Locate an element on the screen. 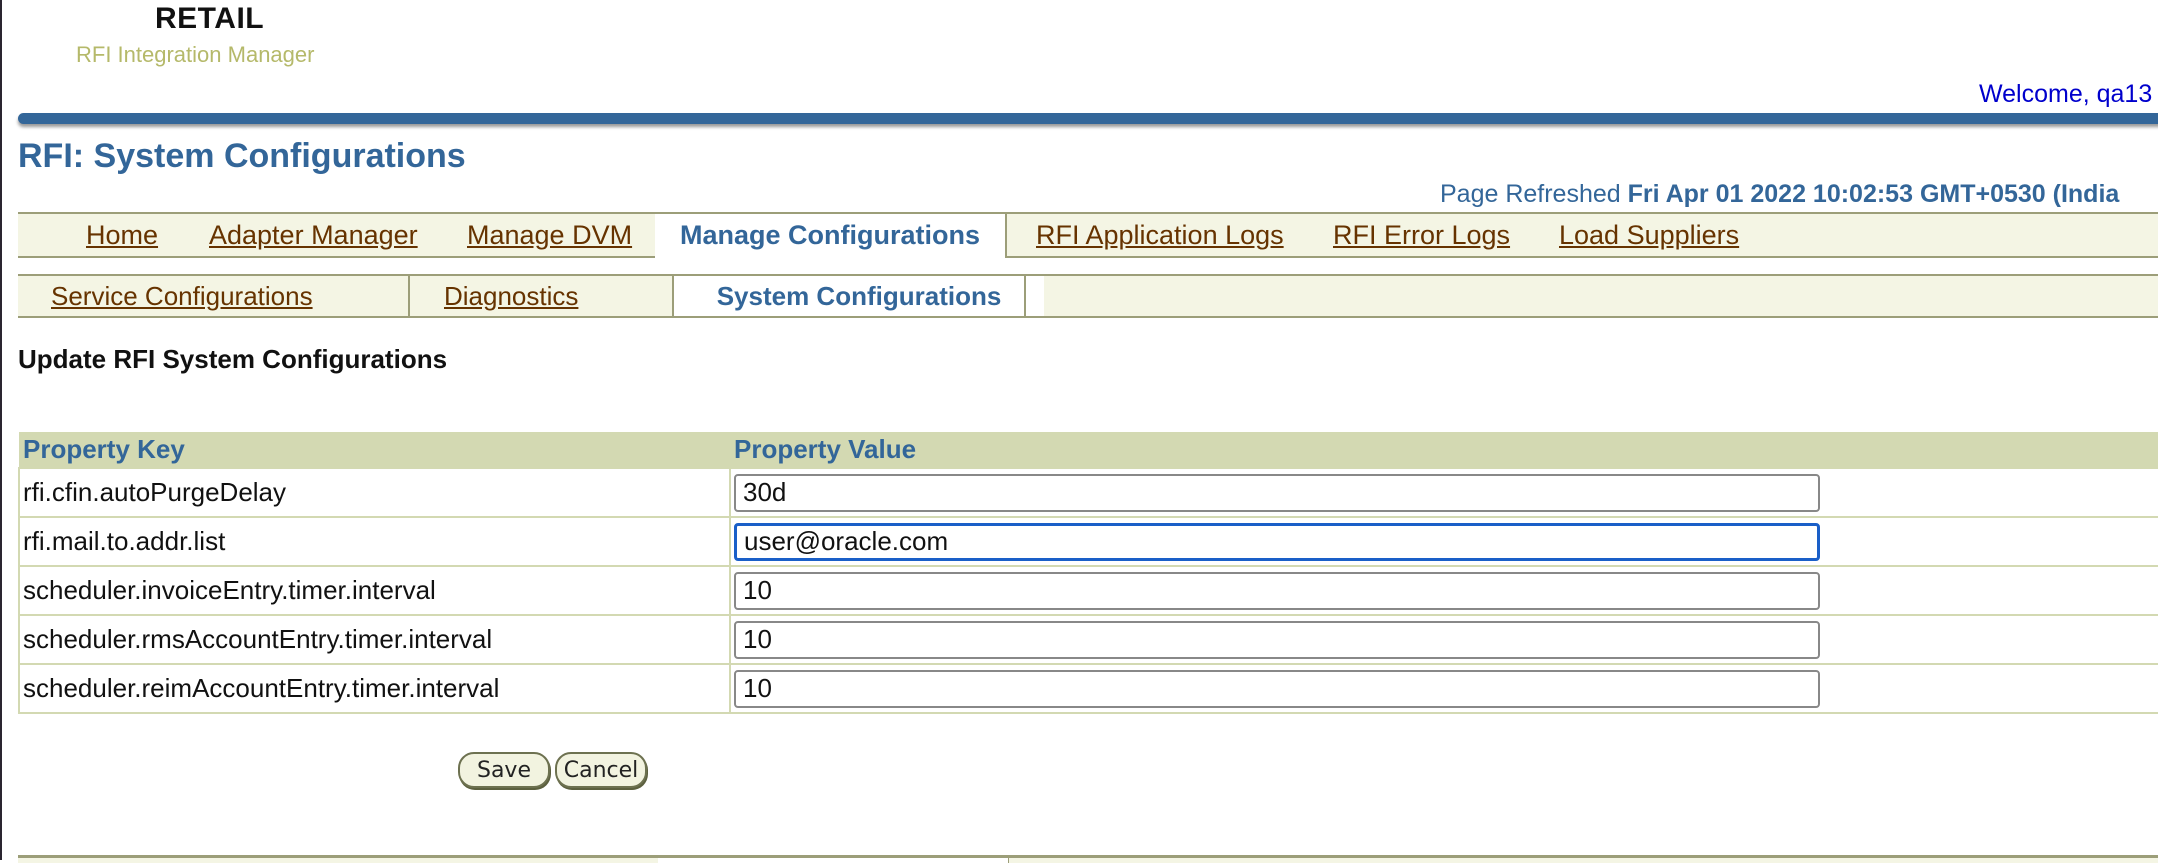  column-header-property-key: Property Key is located at coordinates (374, 450).